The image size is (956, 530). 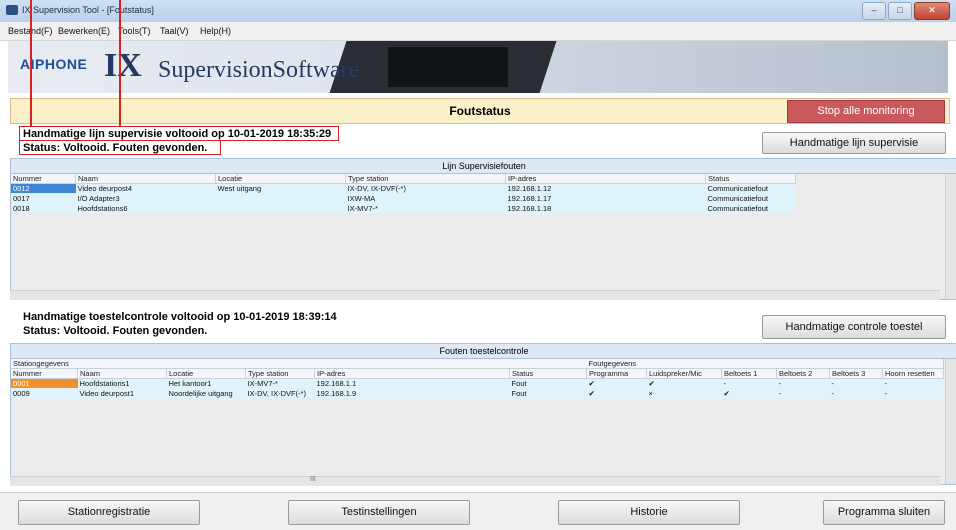 I want to click on close-button: ✕, so click(x=932, y=11).